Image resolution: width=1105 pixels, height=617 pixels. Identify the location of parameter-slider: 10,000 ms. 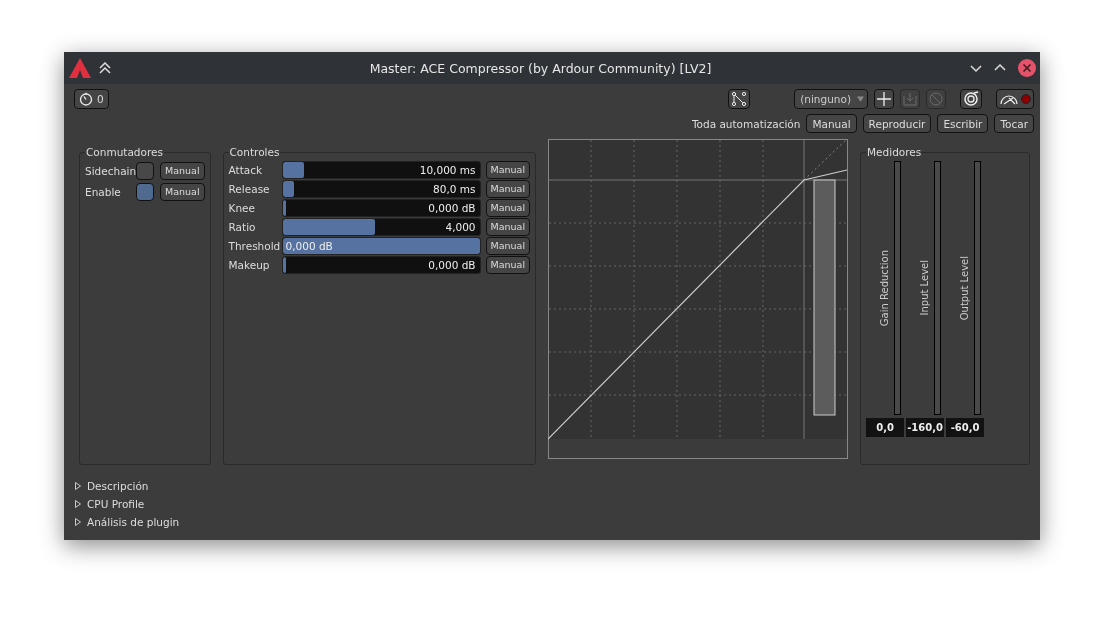
(381, 169).